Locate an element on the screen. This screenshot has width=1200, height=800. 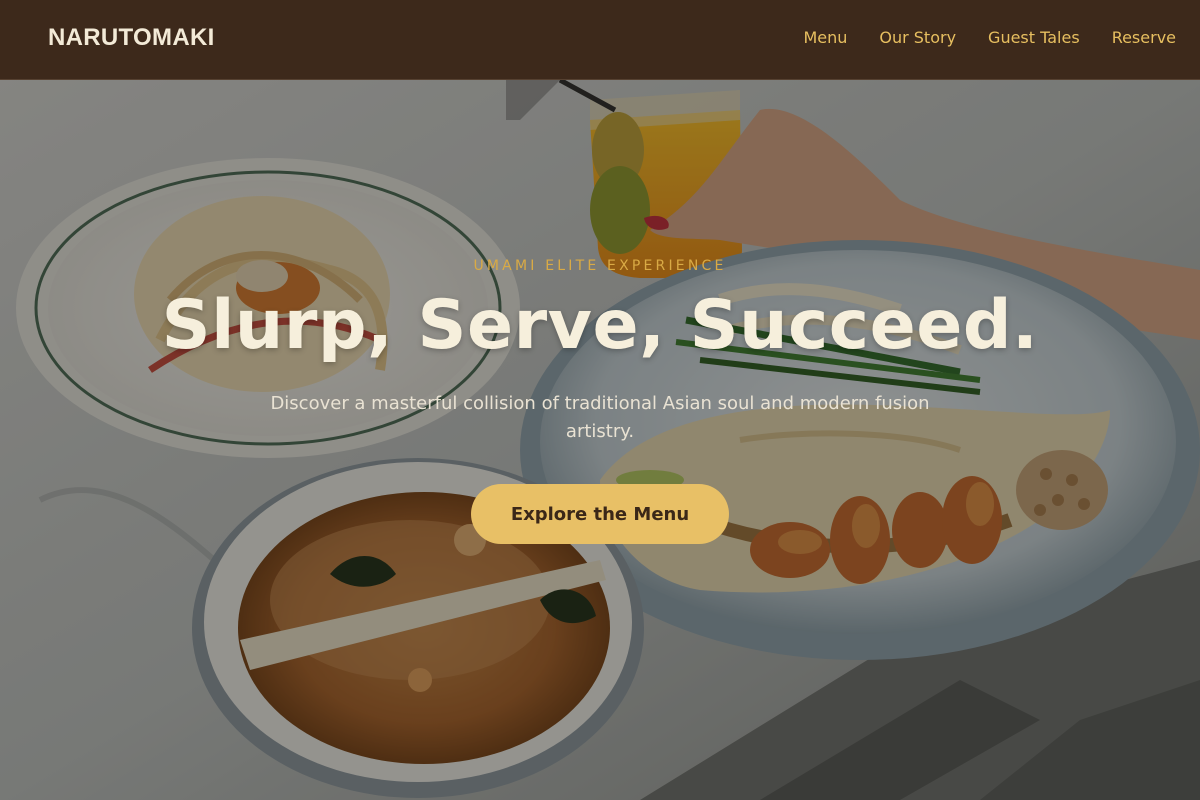
nav-links: Menu Our Story Guest Tales Reserve is located at coordinates (989, 37).